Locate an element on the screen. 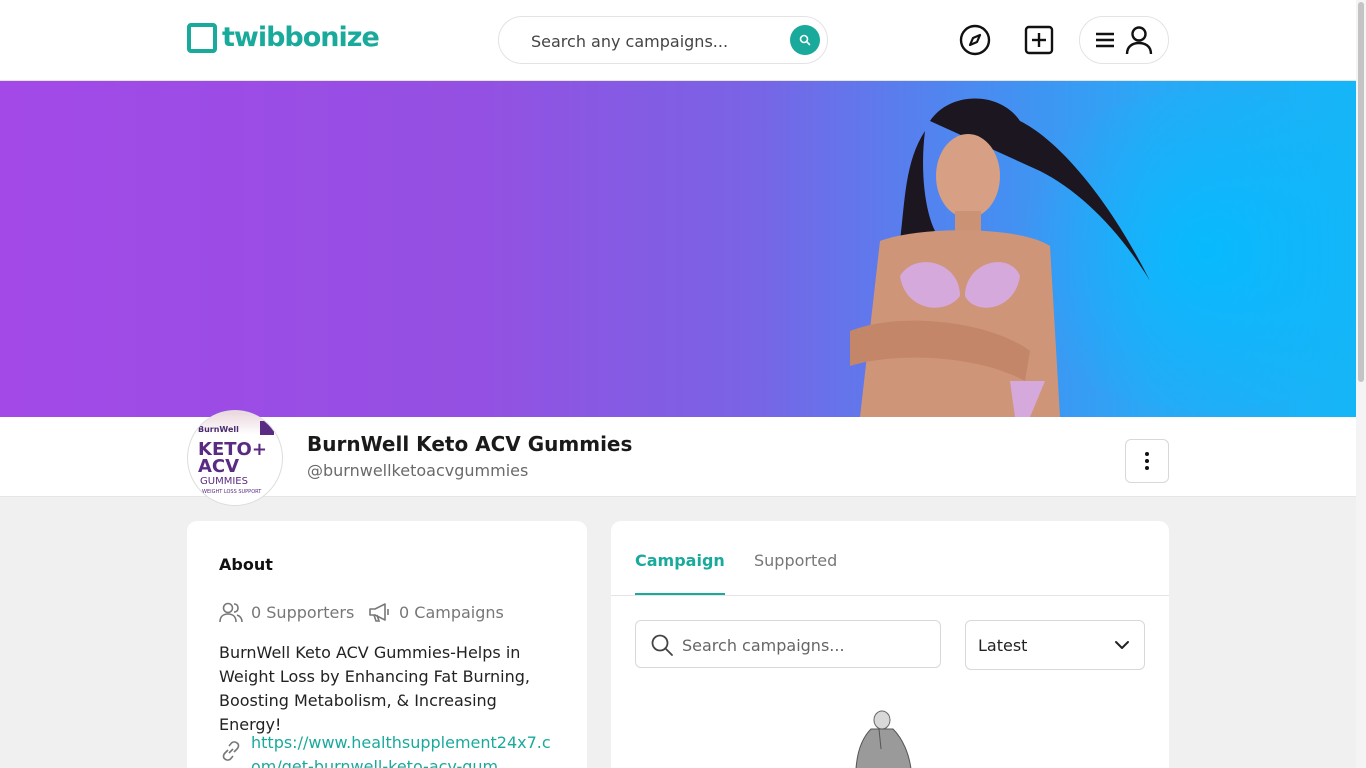  campaigns-count: 0 Campaigns is located at coordinates (451, 612).